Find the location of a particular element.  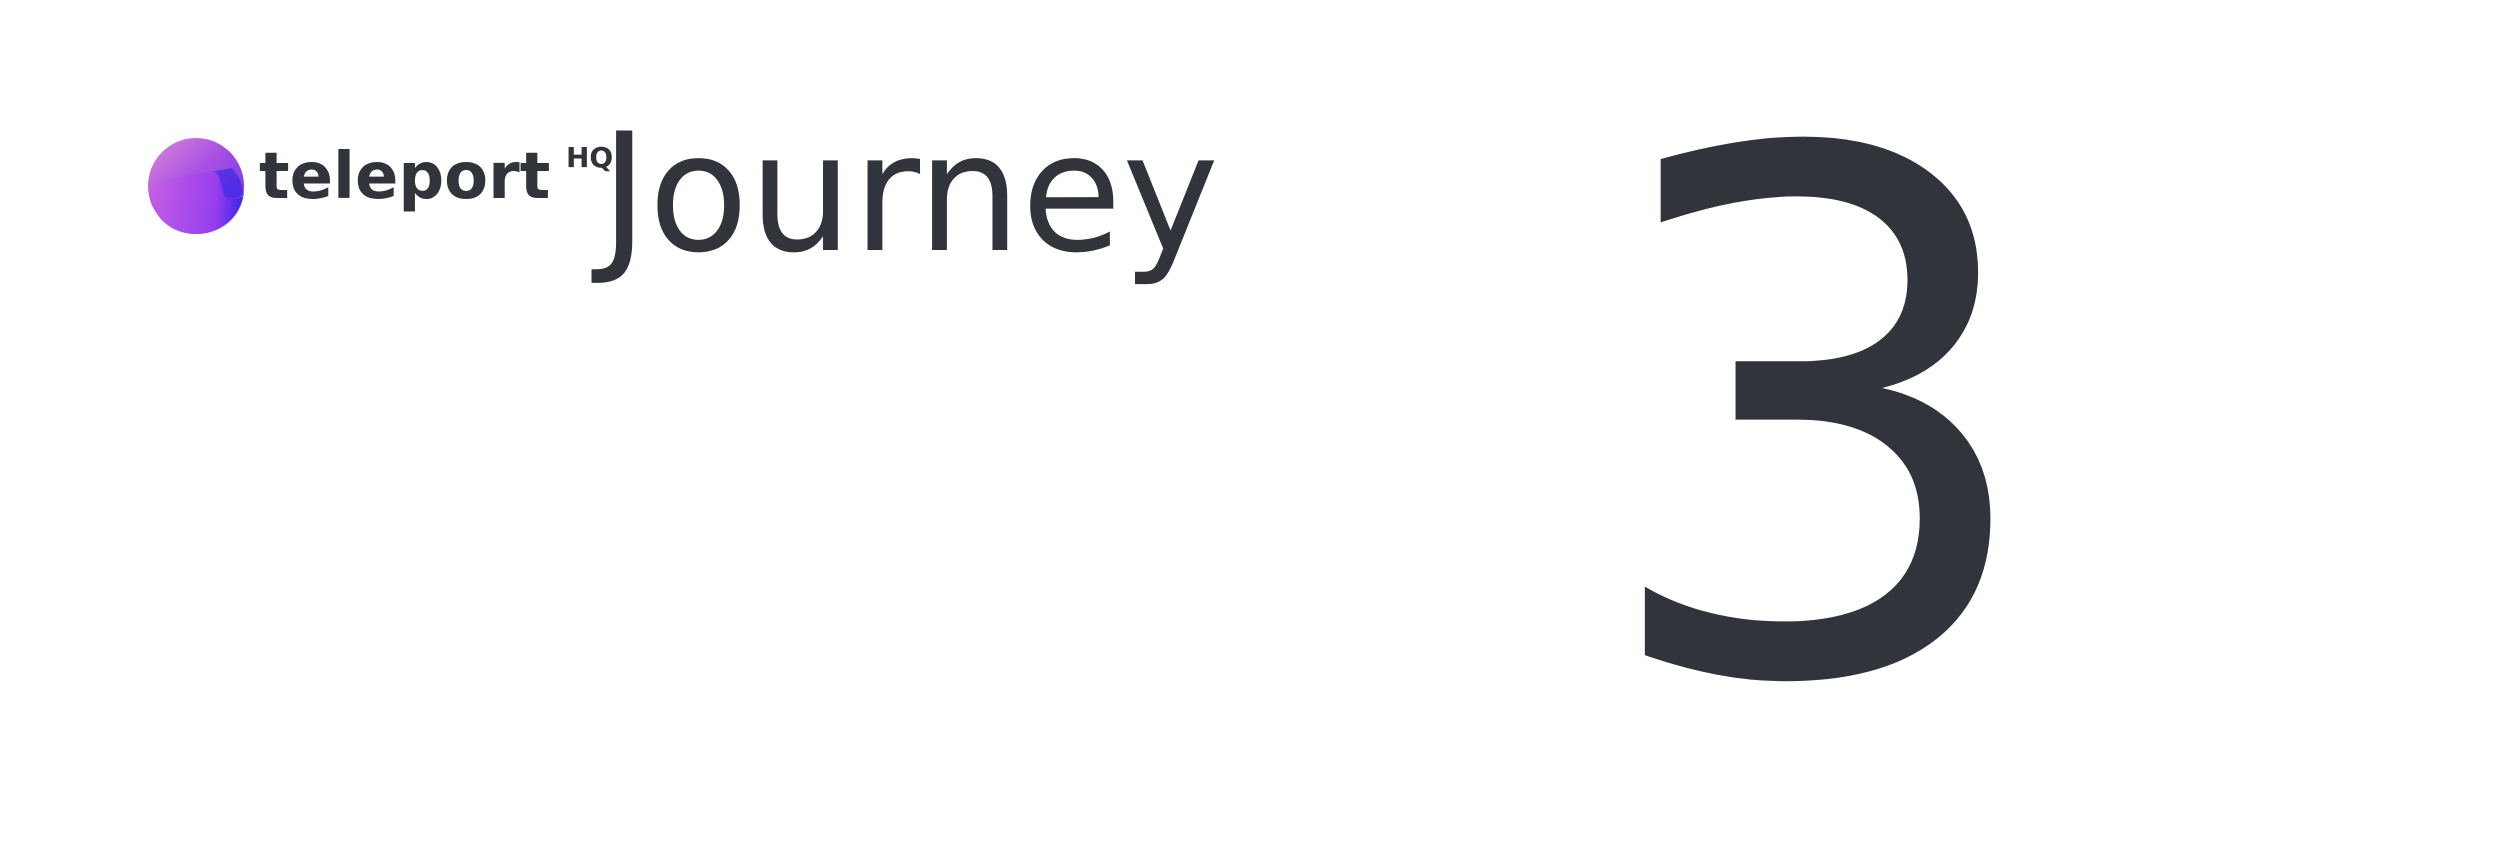

teleporthq-logo-icon is located at coordinates (196, 186).